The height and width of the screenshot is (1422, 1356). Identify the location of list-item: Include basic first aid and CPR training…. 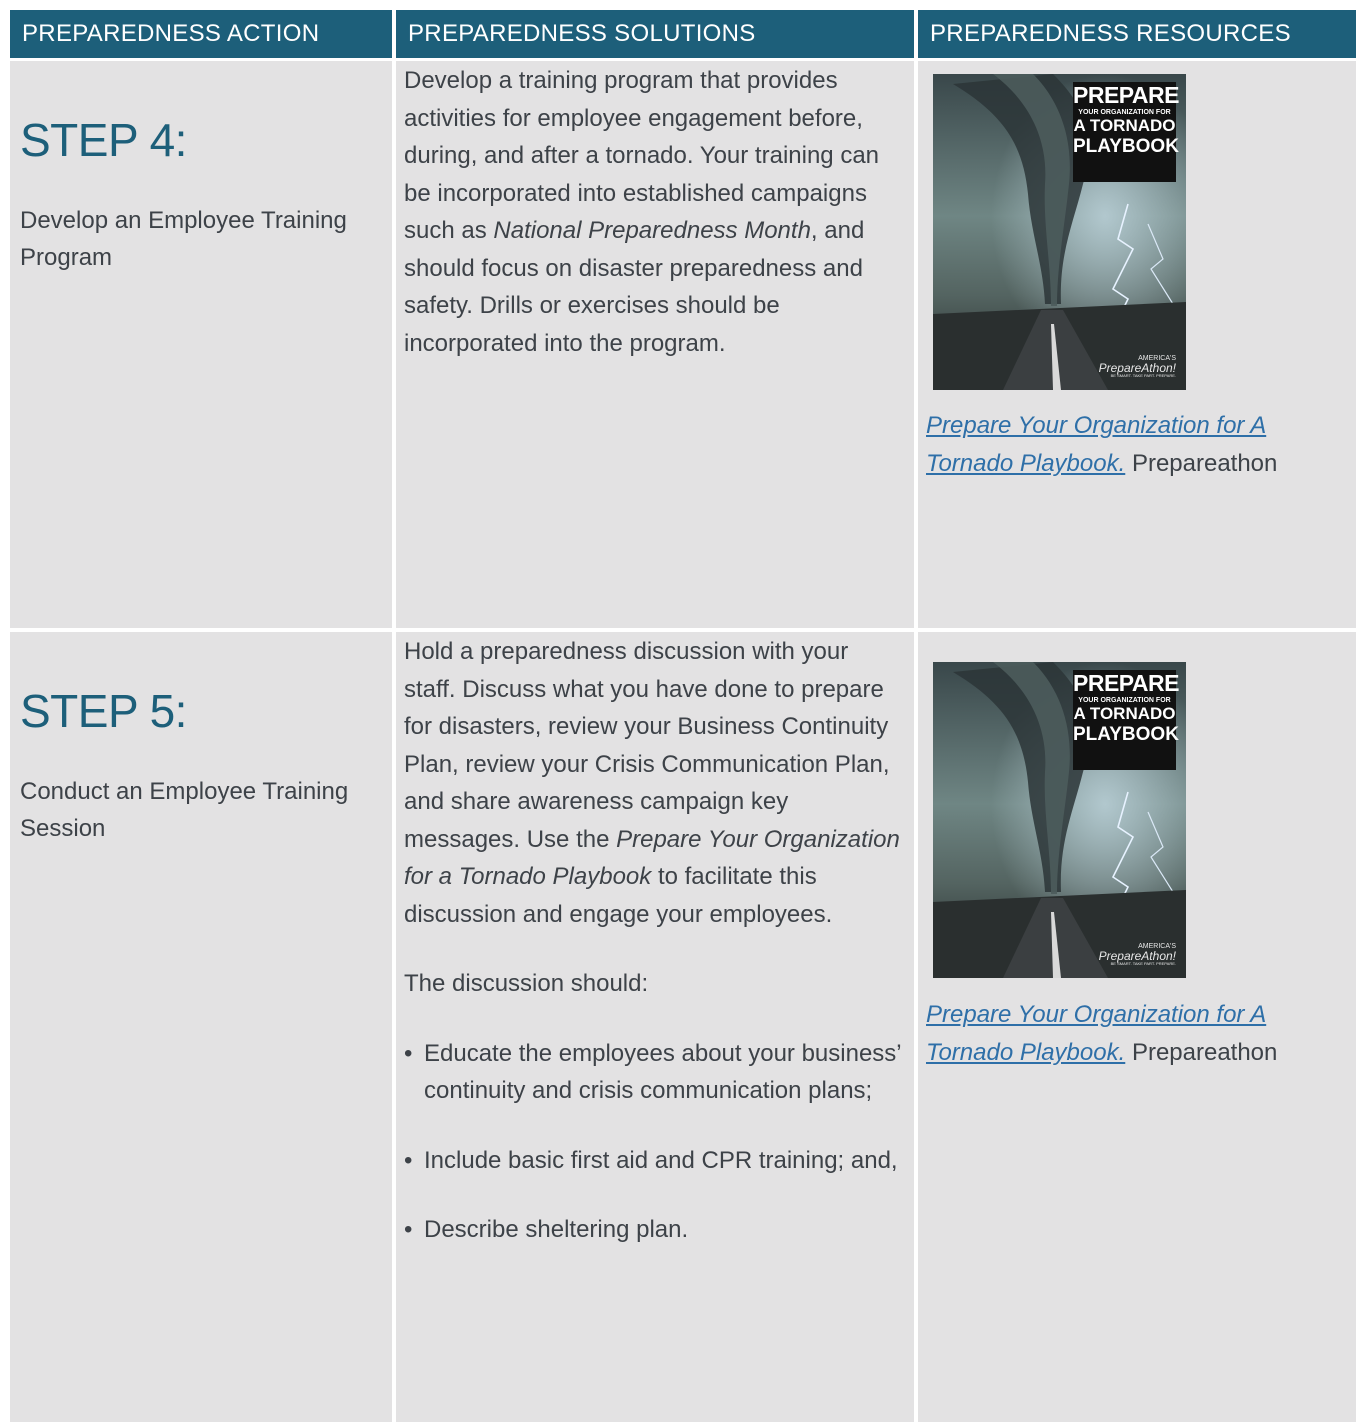
(654, 1161).